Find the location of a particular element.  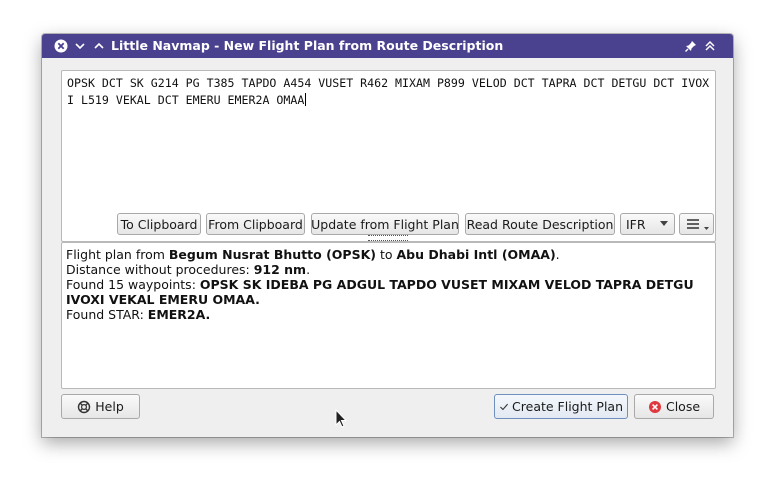

close-label: Close is located at coordinates (683, 406).